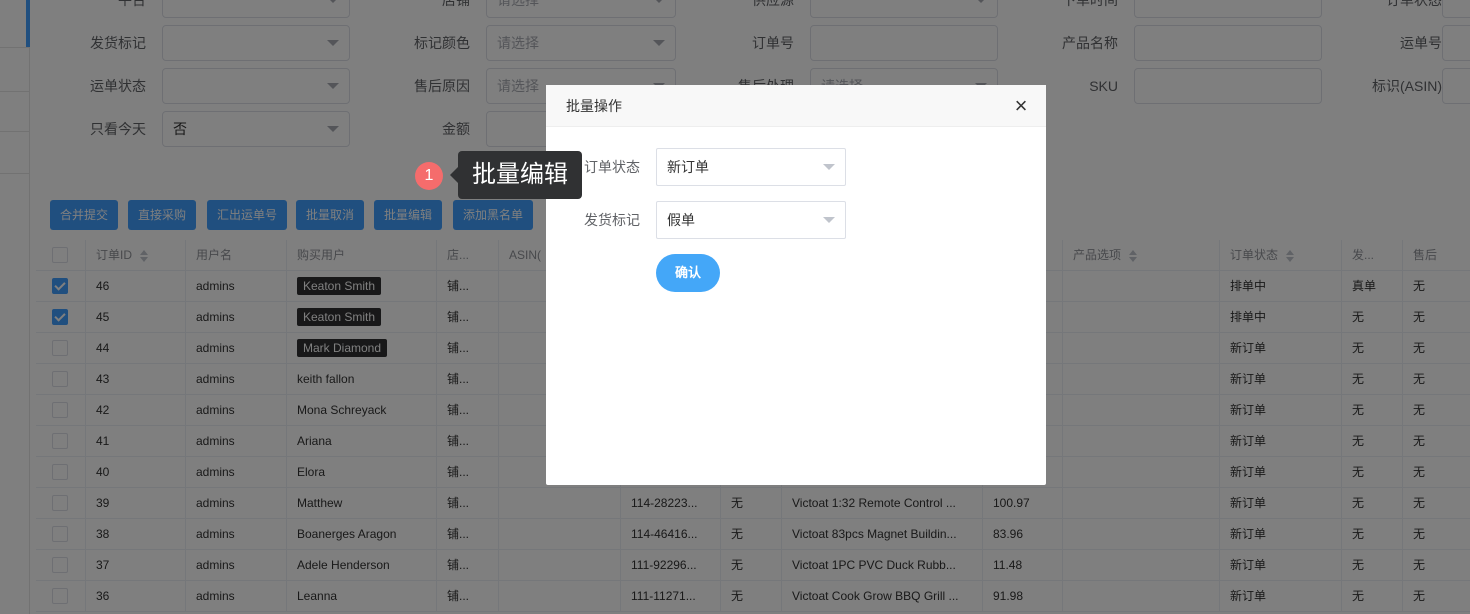 This screenshot has width=1470, height=614. What do you see at coordinates (594, 106) in the screenshot?
I see `dialog-title: 批量操作` at bounding box center [594, 106].